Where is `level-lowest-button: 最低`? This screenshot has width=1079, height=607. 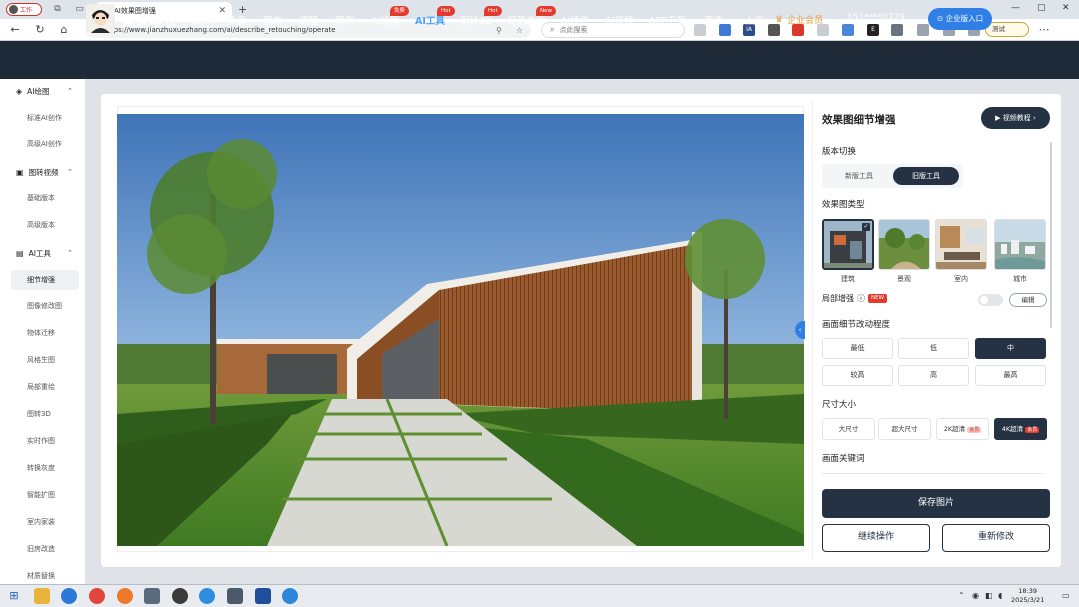 level-lowest-button: 最低 is located at coordinates (857, 348).